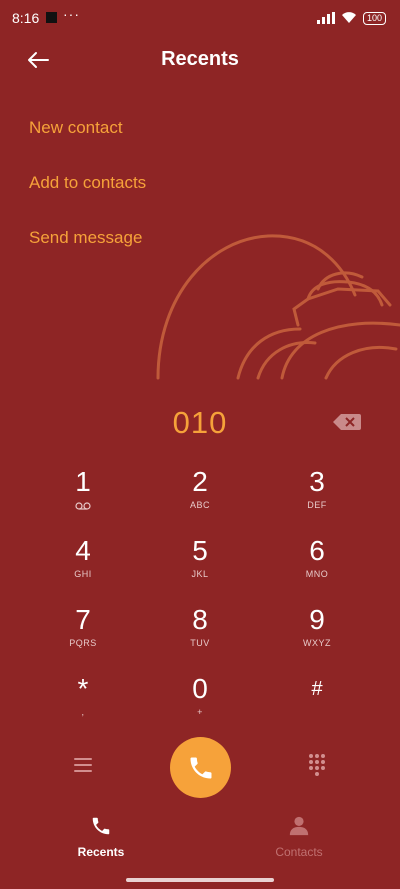 The height and width of the screenshot is (889, 400). What do you see at coordinates (200, 619) in the screenshot?
I see `key-digit: 8` at bounding box center [200, 619].